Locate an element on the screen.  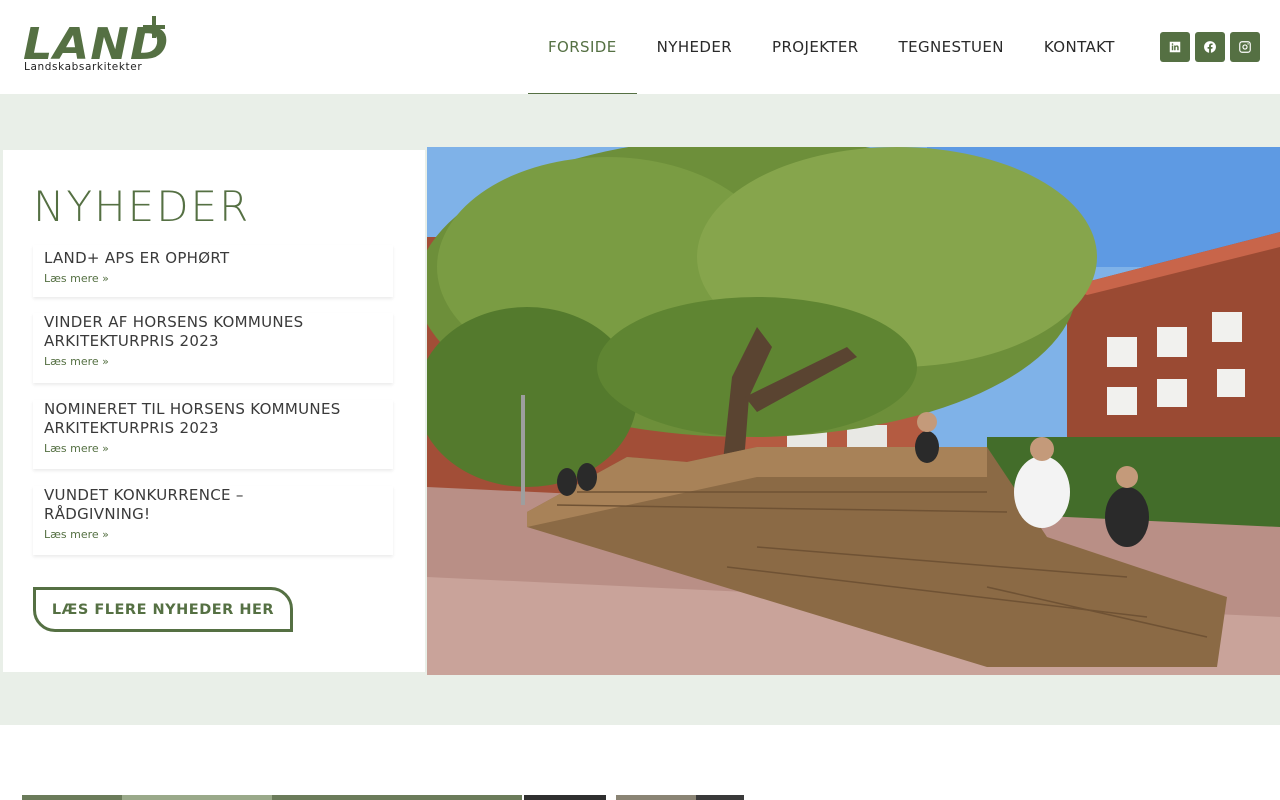
logo-subtitle: Landskabsarkitekter is located at coordinates (83, 67).